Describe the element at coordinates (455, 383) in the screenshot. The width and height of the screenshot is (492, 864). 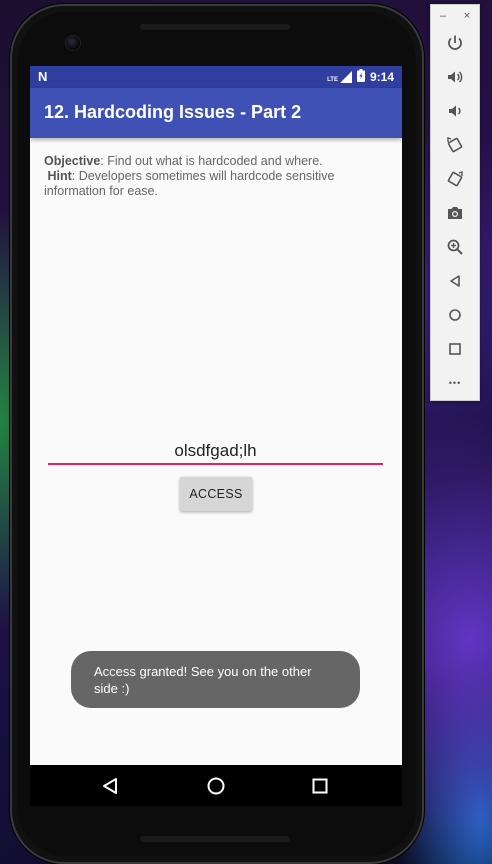
I see `more-button: •••` at that location.